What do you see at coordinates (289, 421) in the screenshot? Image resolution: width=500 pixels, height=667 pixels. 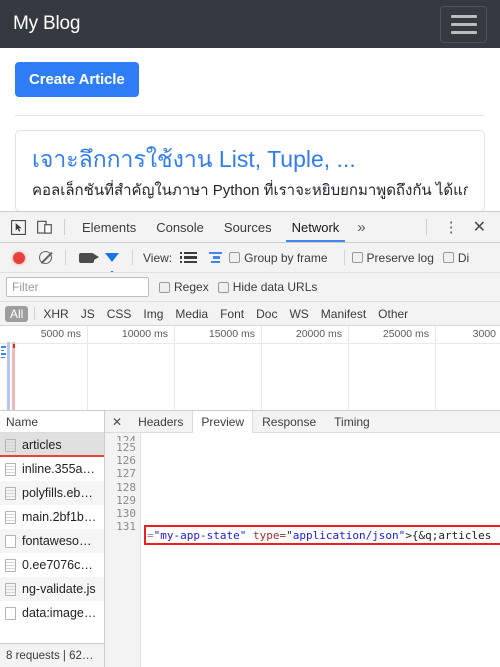 I see `detail-tab-response: Response` at bounding box center [289, 421].